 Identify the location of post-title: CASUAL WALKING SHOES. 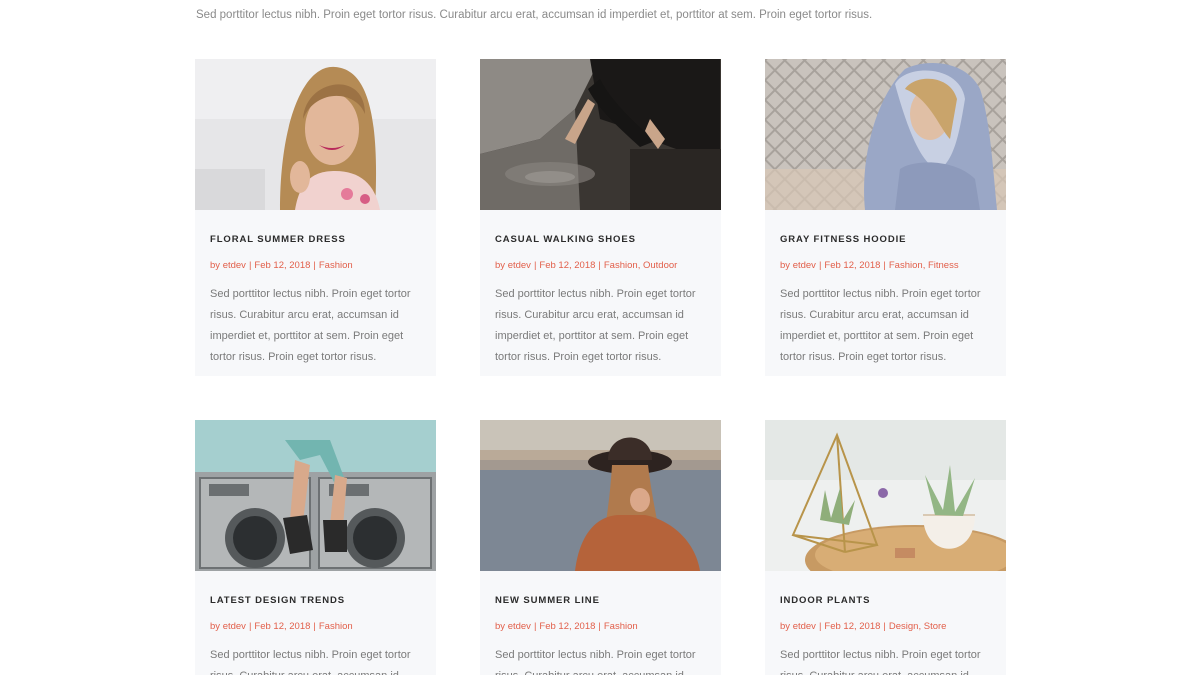
(600, 239).